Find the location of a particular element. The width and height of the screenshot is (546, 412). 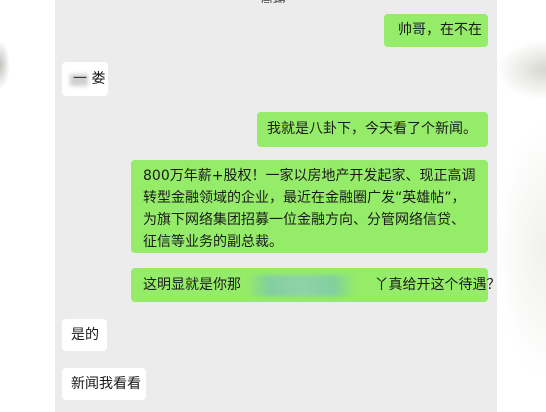

message-text: 我就是八卦下，今天看了个新闻。 is located at coordinates (372, 129).